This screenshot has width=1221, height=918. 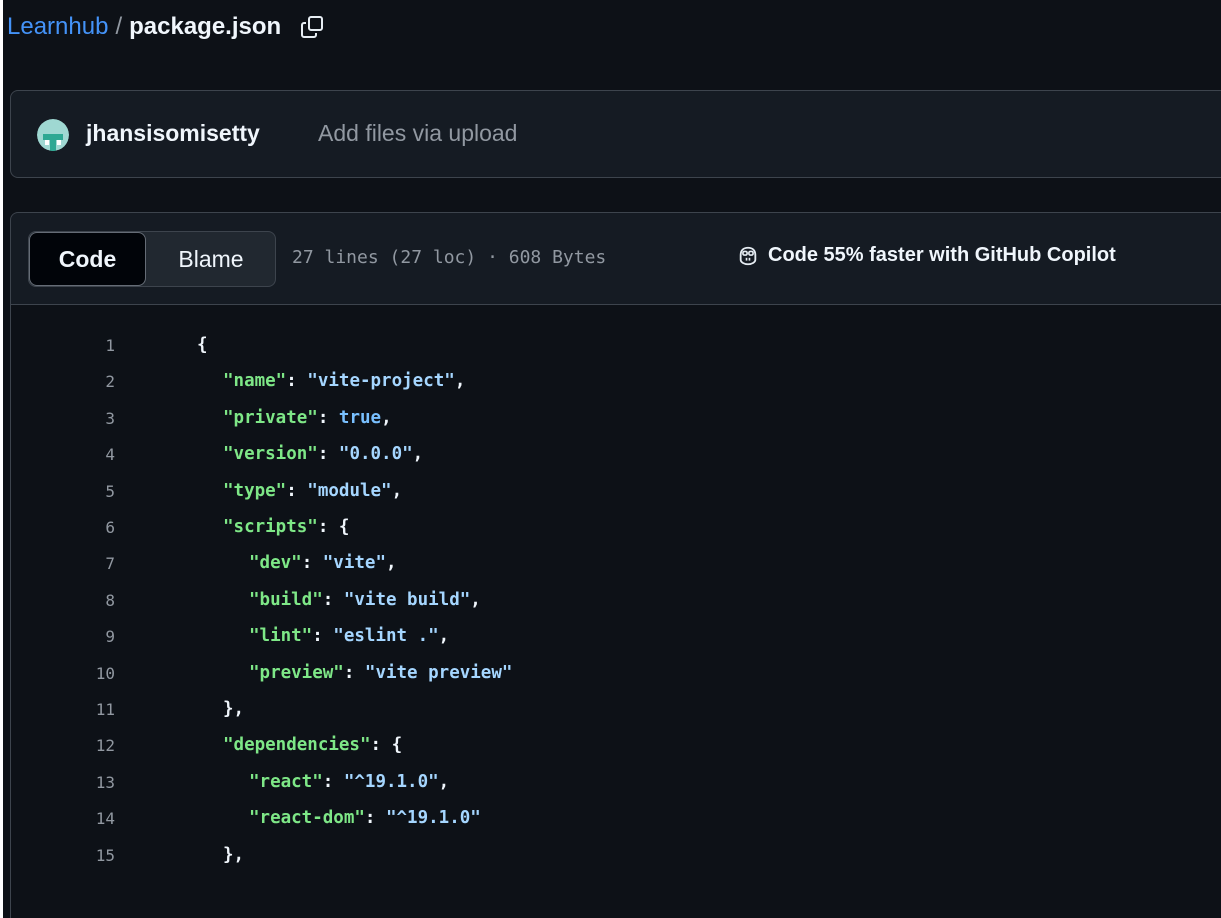 I want to click on commit-message-link: Add files via upload, so click(x=417, y=133).